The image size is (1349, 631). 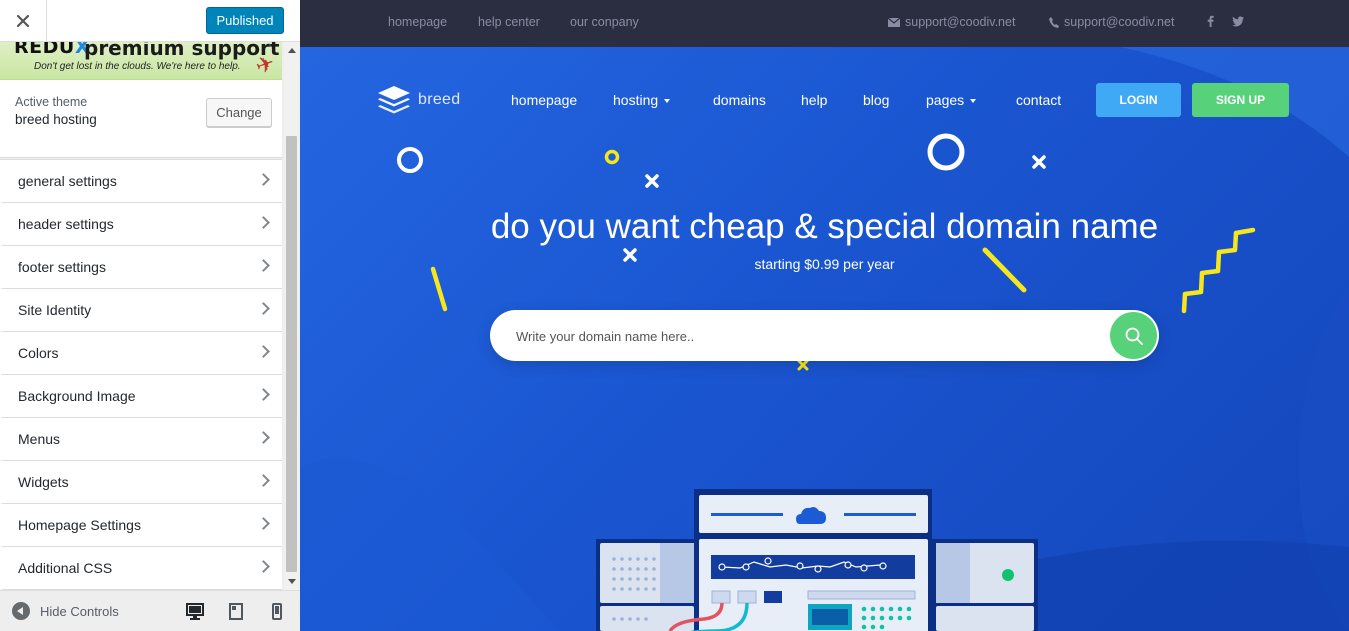 I want to click on desktop-preview-button, so click(x=195, y=614).